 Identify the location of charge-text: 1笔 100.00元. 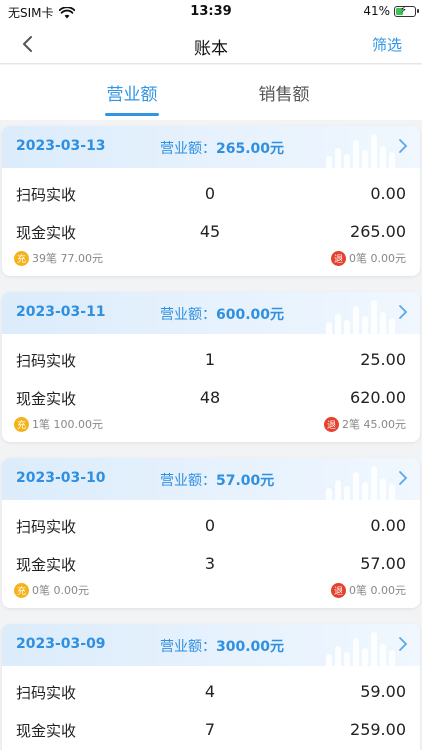
(67, 424).